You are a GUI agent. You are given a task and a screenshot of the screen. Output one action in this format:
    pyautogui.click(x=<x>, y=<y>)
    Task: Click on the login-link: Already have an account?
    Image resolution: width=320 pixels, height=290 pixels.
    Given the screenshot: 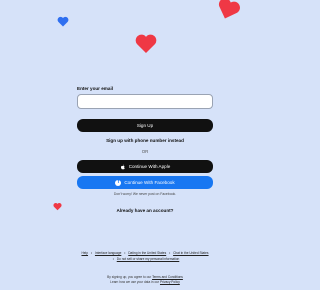 What is the action you would take?
    pyautogui.click(x=145, y=210)
    